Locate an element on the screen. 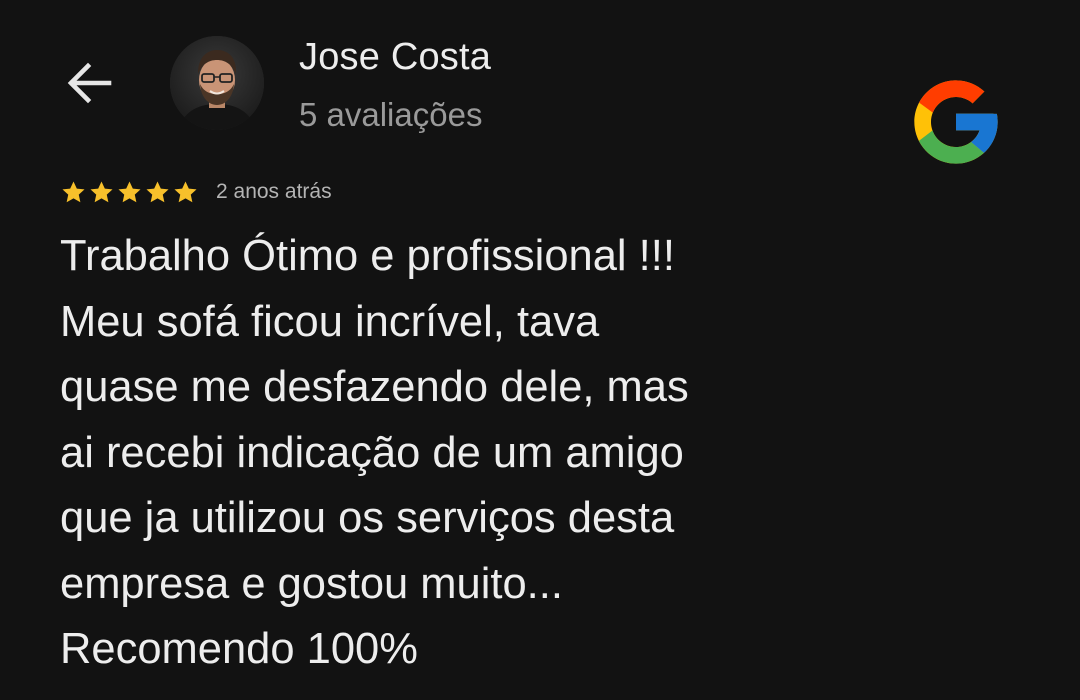  avatar is located at coordinates (217, 83).